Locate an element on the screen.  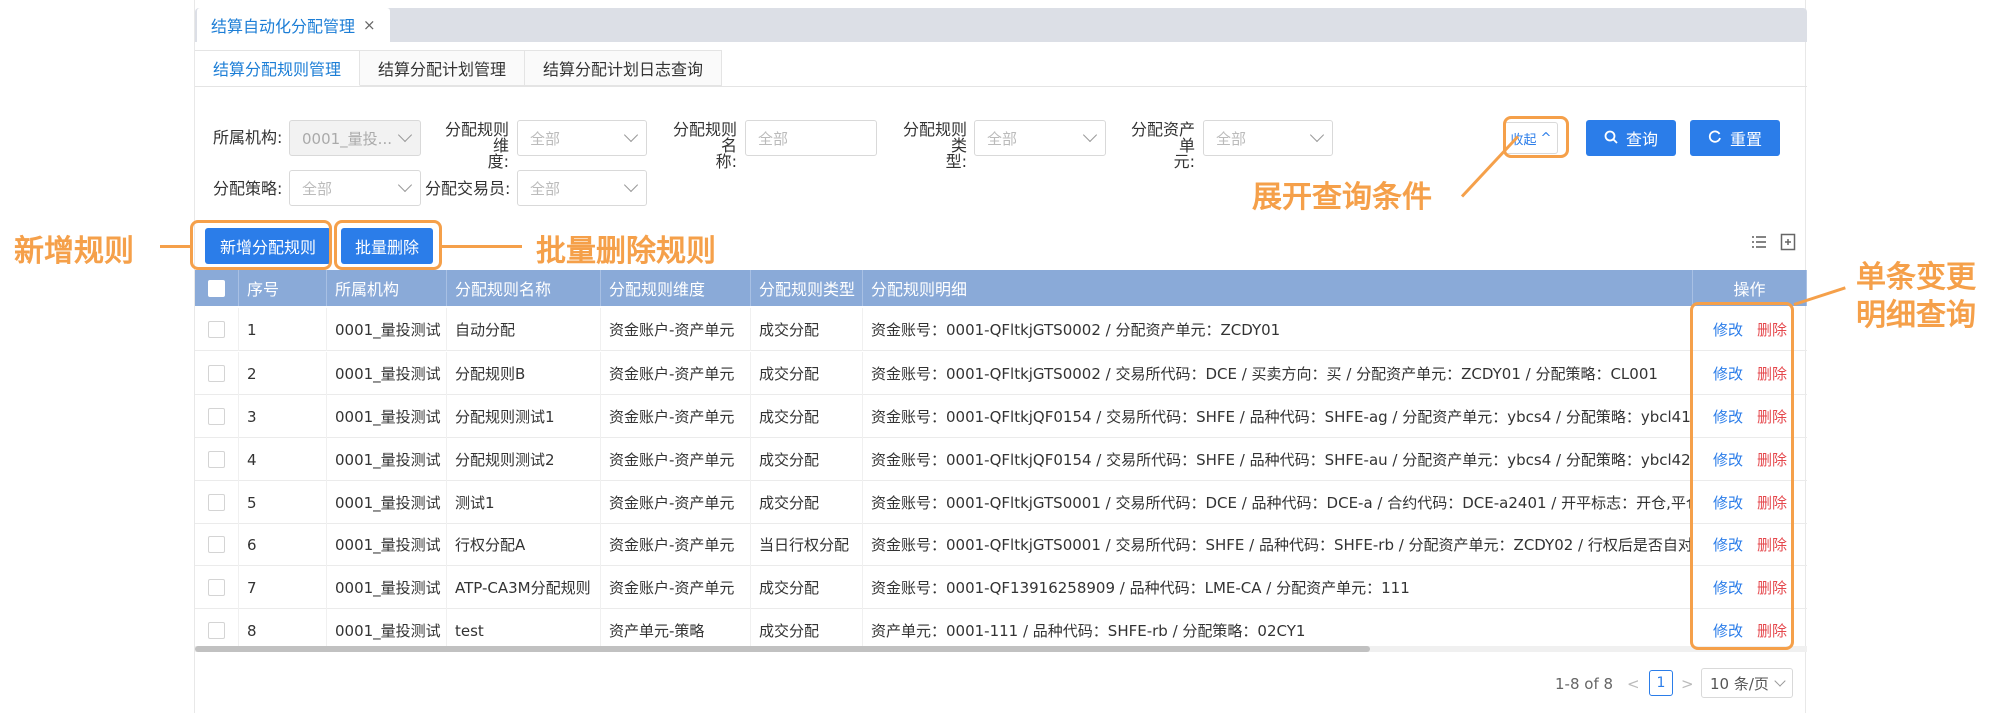
cell-index: 6 is located at coordinates (283, 544).